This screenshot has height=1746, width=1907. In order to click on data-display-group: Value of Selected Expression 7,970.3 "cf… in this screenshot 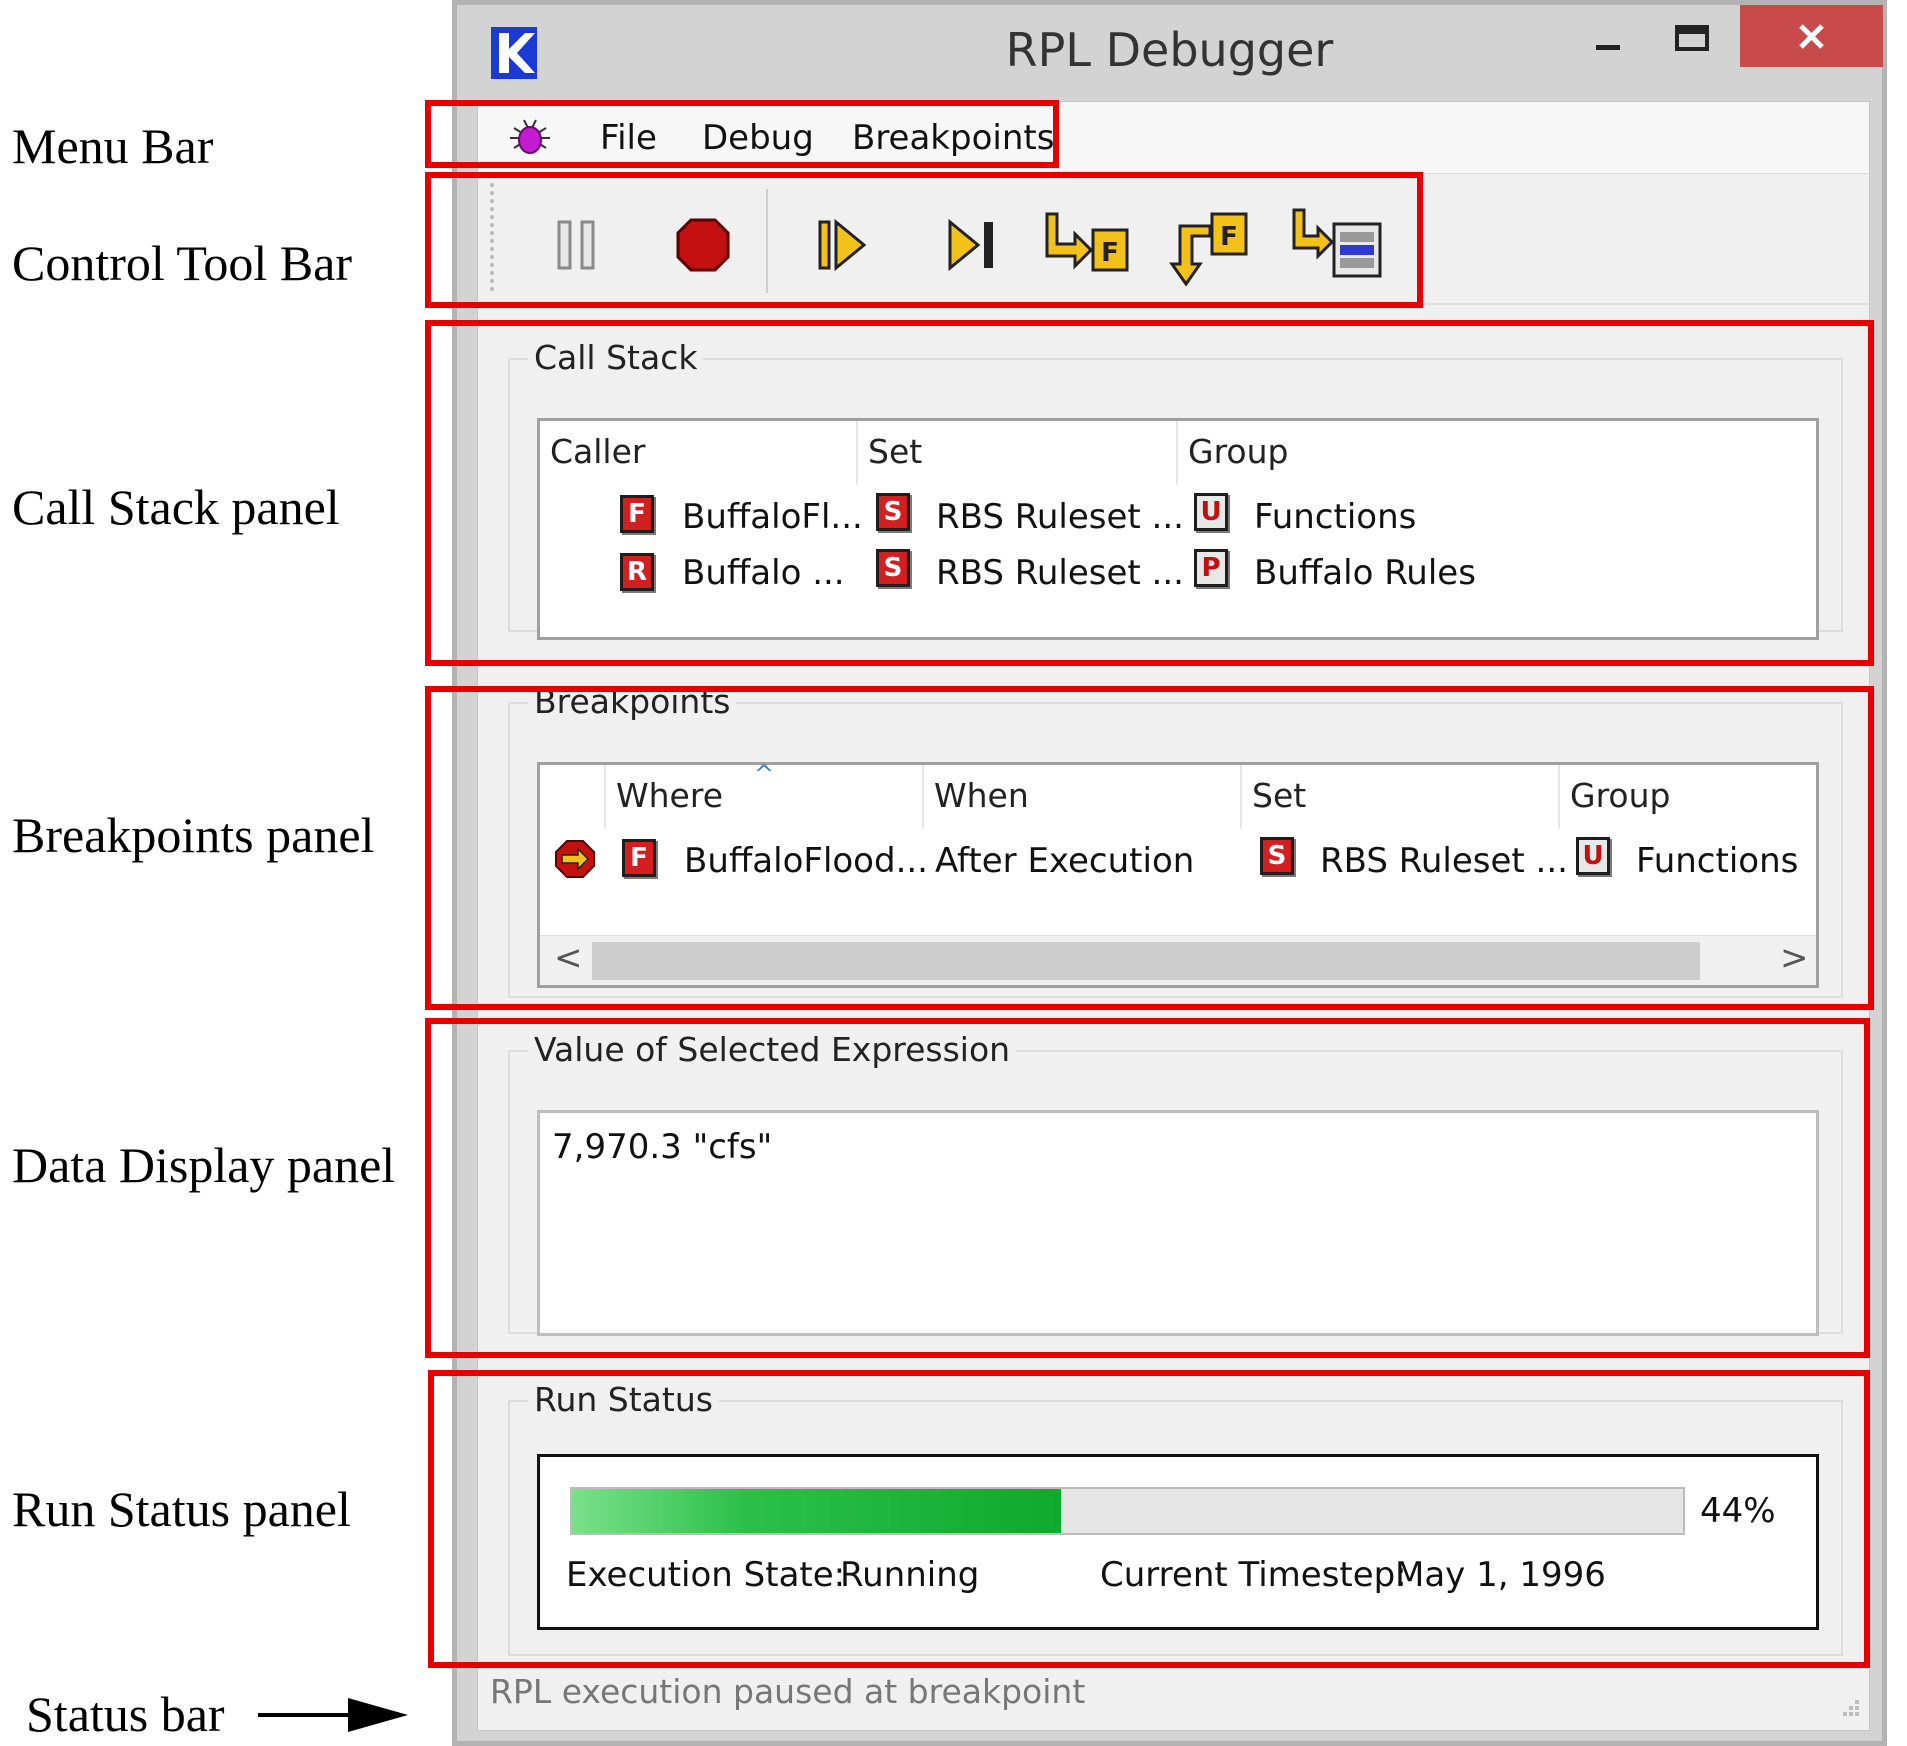, I will do `click(1175, 1183)`.